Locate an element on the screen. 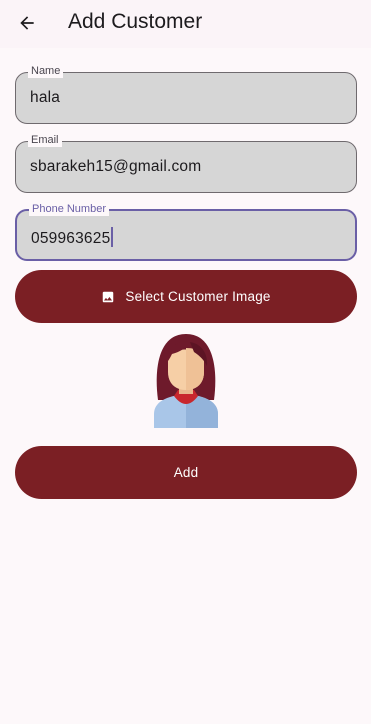  phone-number-field-value: 059963625 is located at coordinates (72, 237).